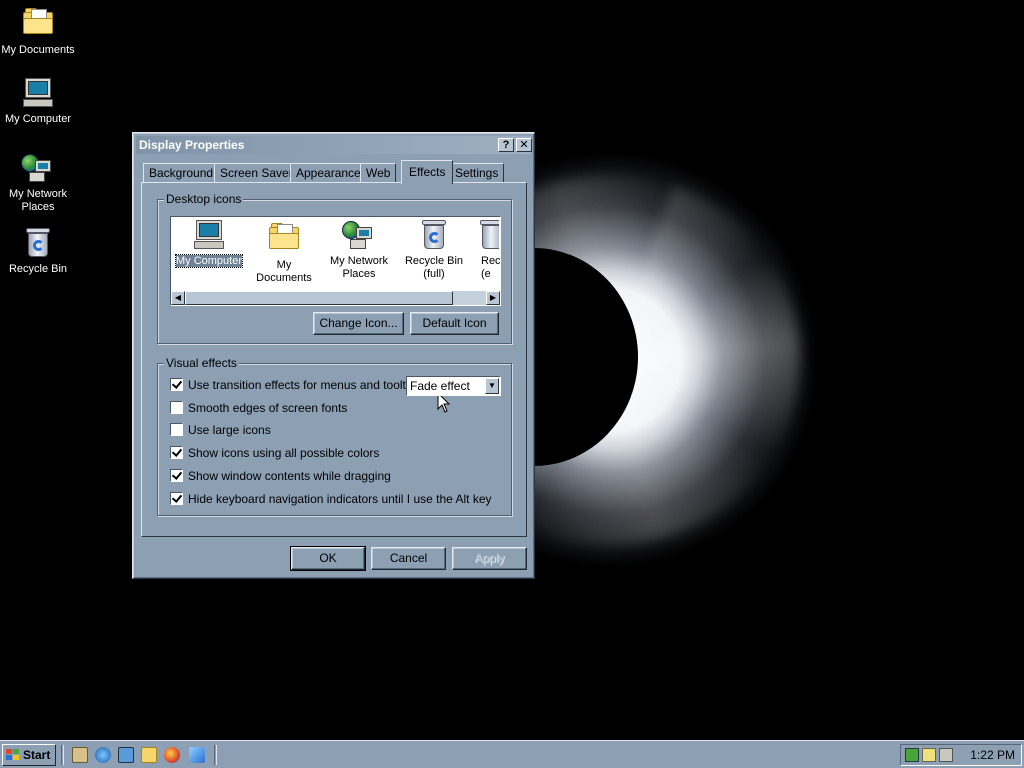 The image size is (1024, 768). Describe the element at coordinates (378, 173) in the screenshot. I see `tab-web: Web` at that location.